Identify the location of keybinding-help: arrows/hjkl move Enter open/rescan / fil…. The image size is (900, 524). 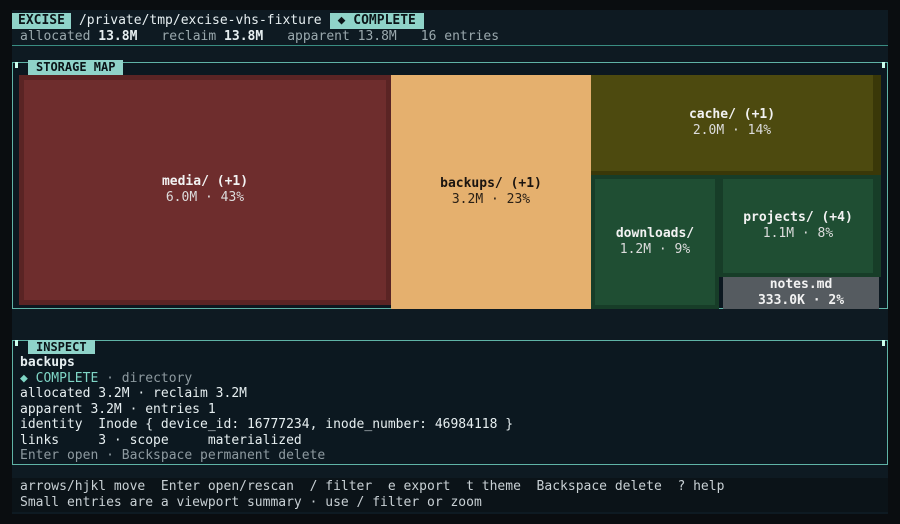
(372, 486).